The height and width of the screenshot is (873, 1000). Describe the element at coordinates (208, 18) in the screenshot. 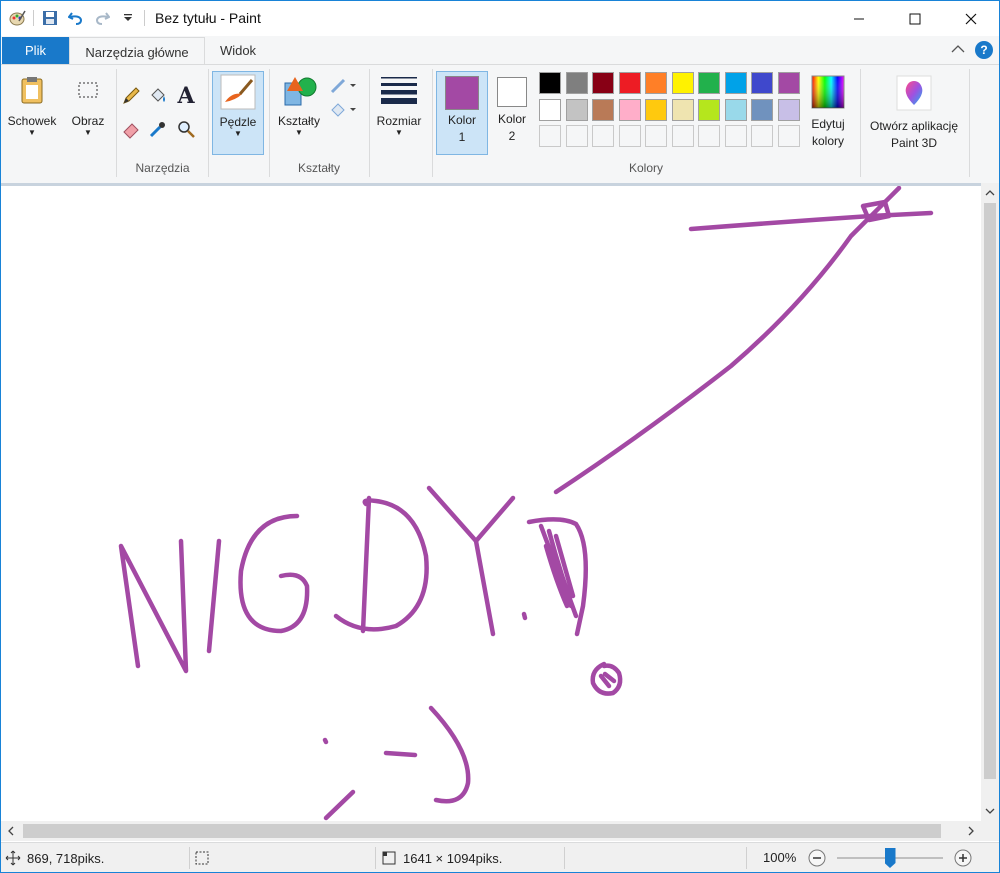

I see `window-title: Bez tytułu - Paint` at that location.